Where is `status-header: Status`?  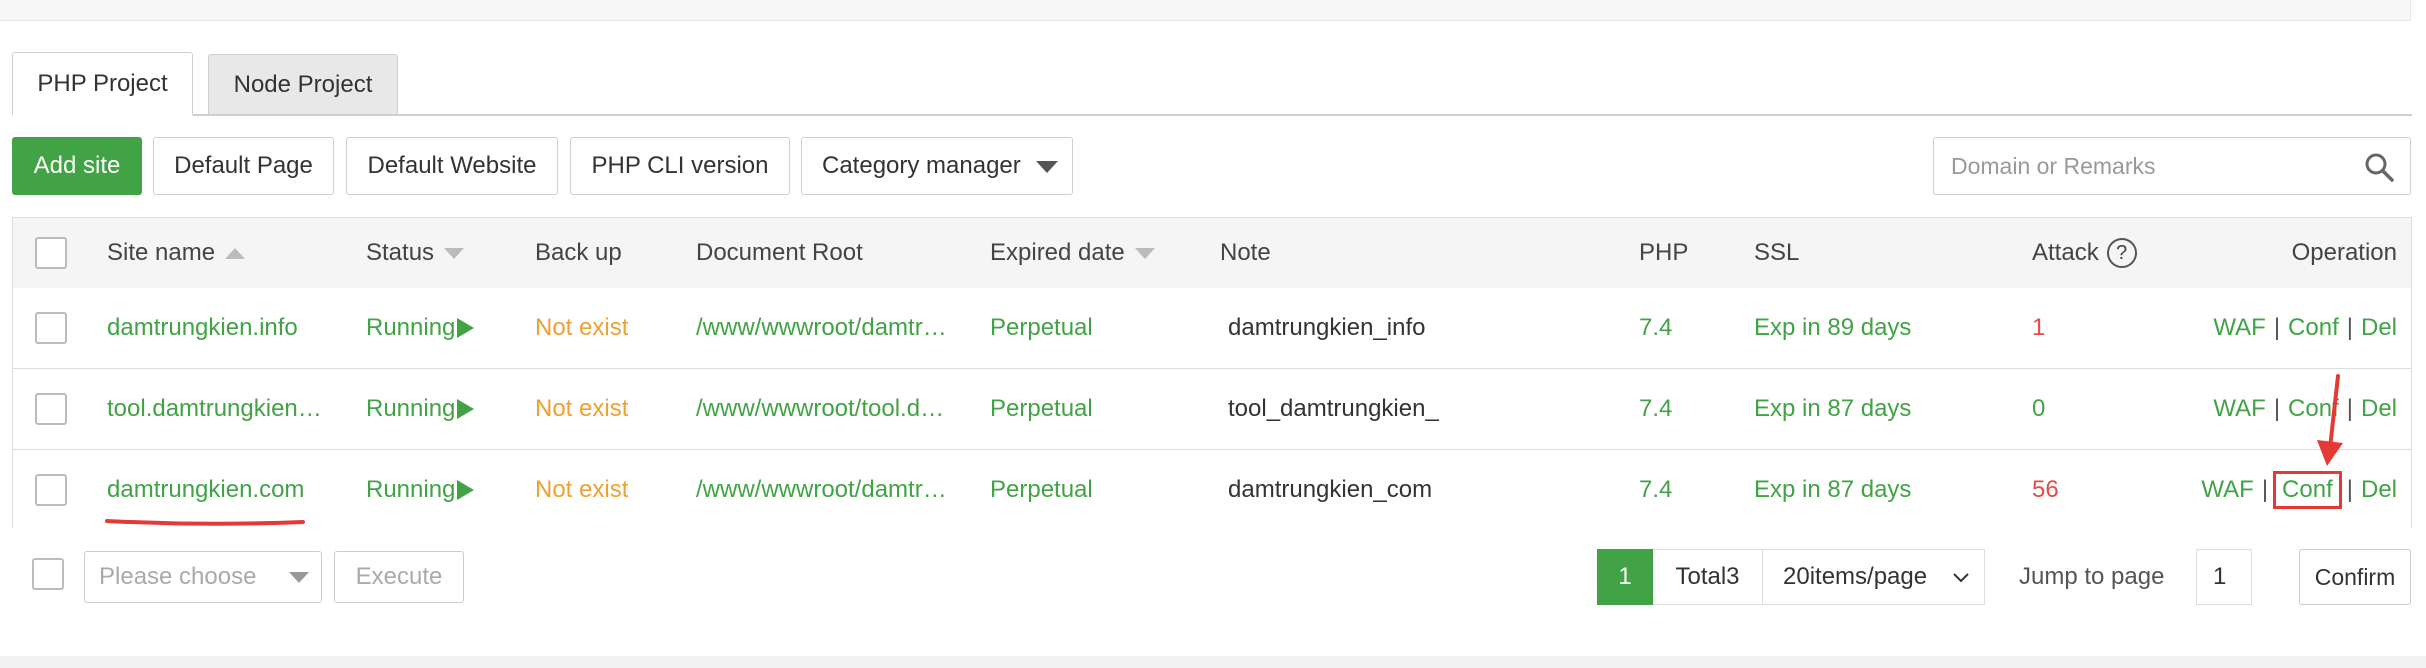
status-header: Status is located at coordinates (415, 253).